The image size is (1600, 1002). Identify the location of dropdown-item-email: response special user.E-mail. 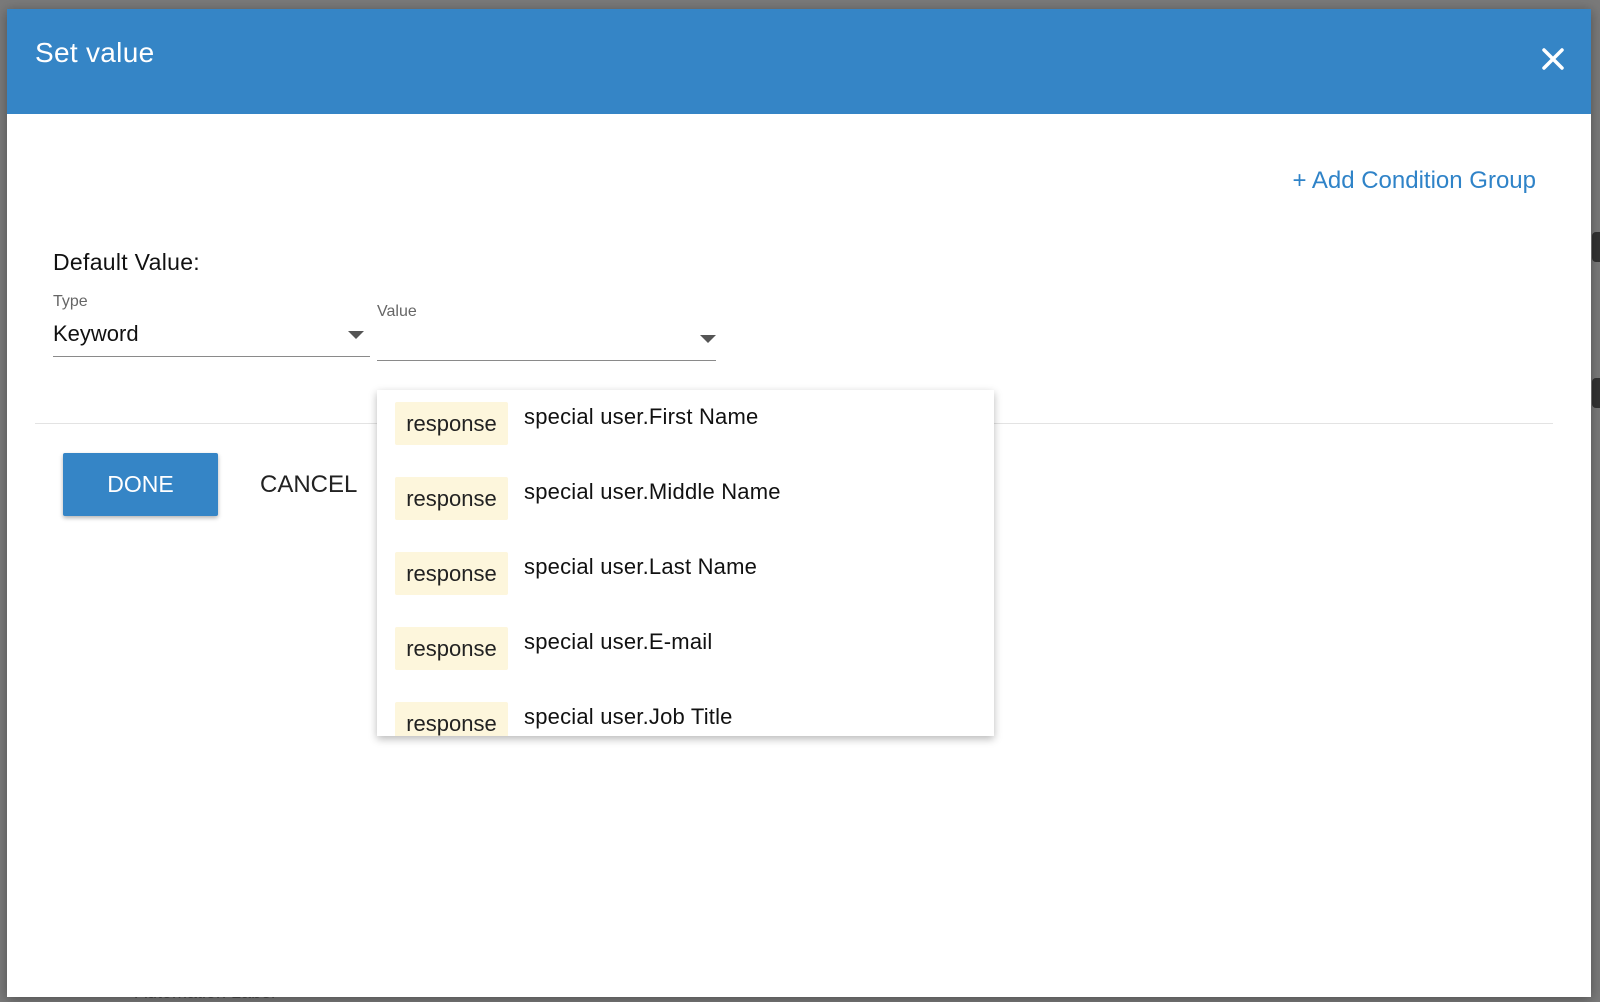
(685, 650).